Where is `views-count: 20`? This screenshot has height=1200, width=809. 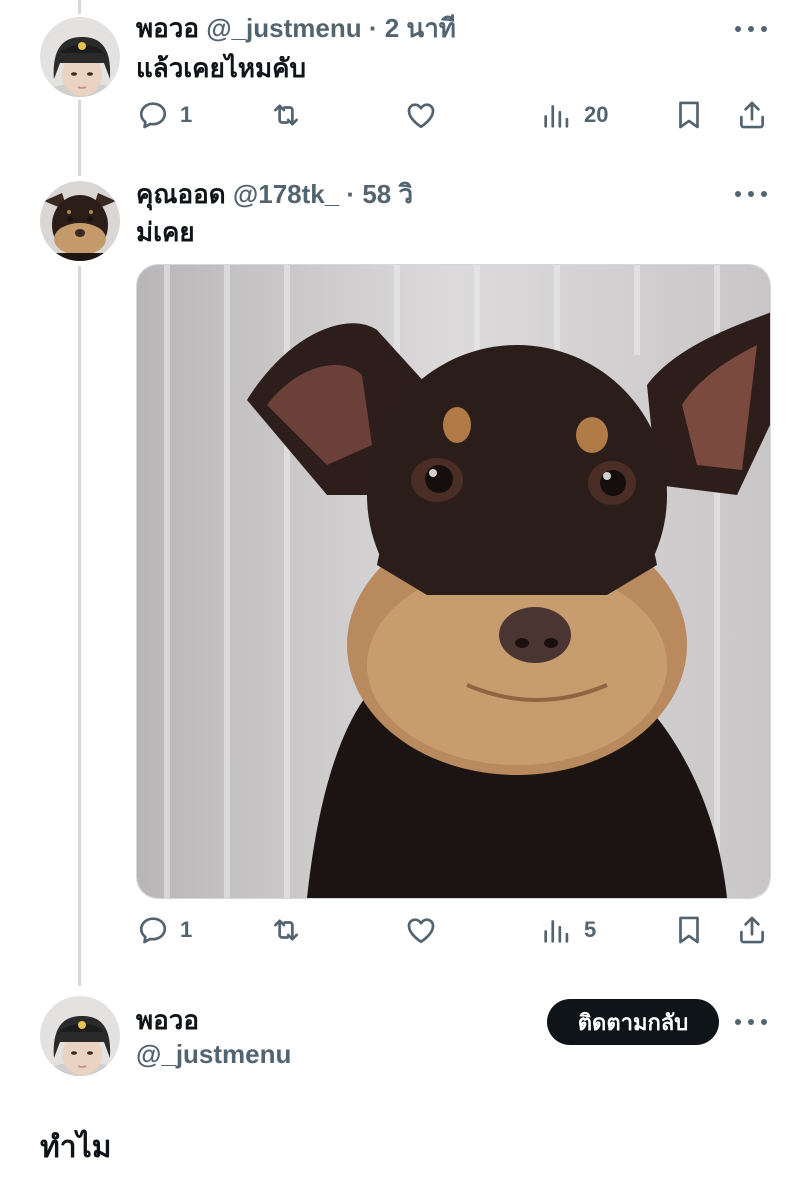 views-count: 20 is located at coordinates (596, 114).